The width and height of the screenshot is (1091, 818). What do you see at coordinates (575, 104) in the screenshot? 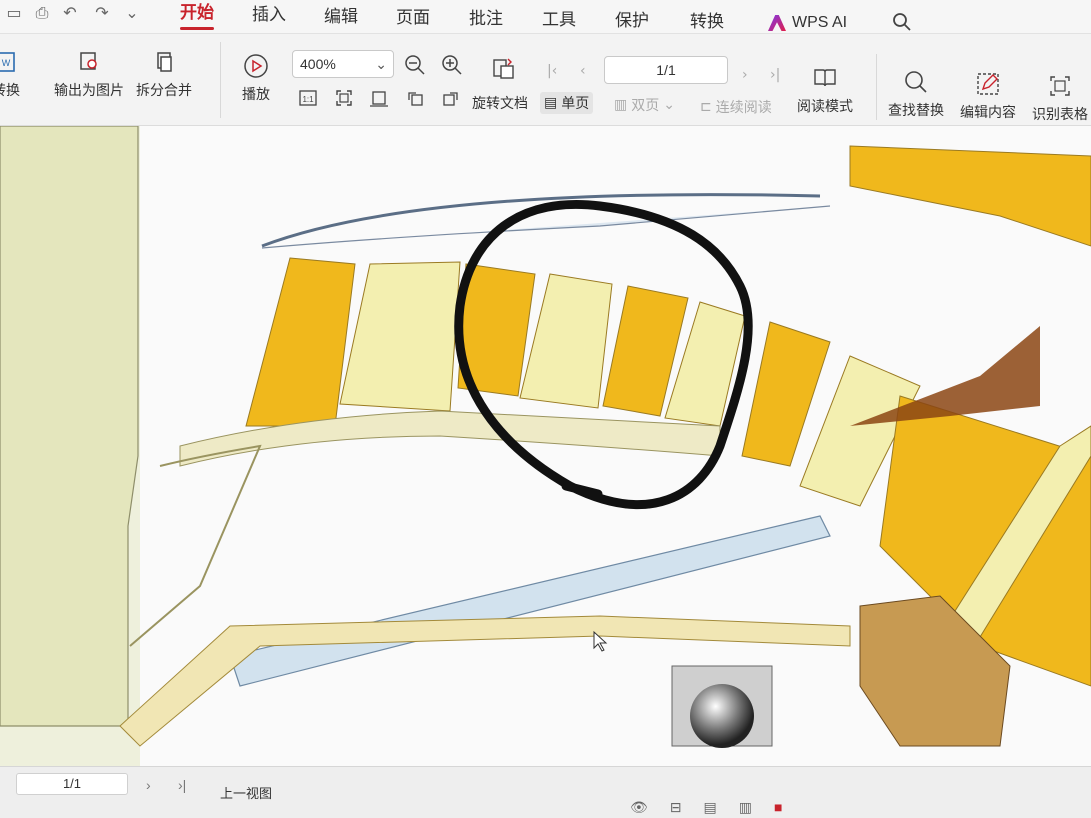
I see `single-page-label: 单页` at bounding box center [575, 104].